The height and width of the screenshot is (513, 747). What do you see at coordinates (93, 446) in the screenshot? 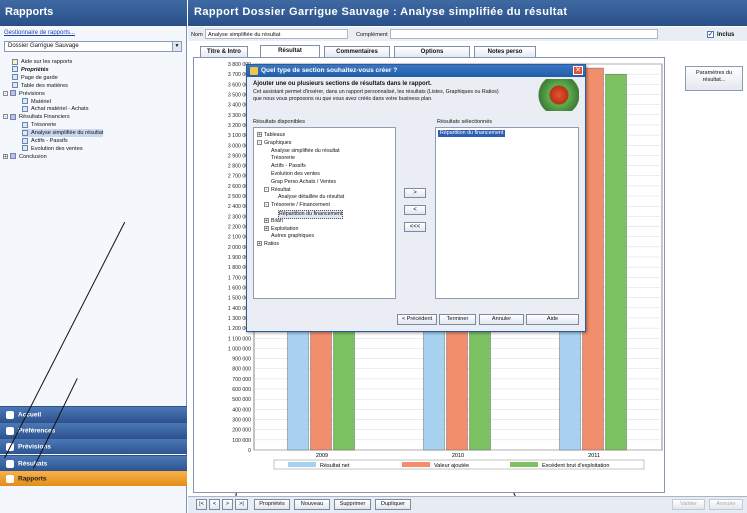
I see `nav-2: Prévisions` at bounding box center [93, 446].